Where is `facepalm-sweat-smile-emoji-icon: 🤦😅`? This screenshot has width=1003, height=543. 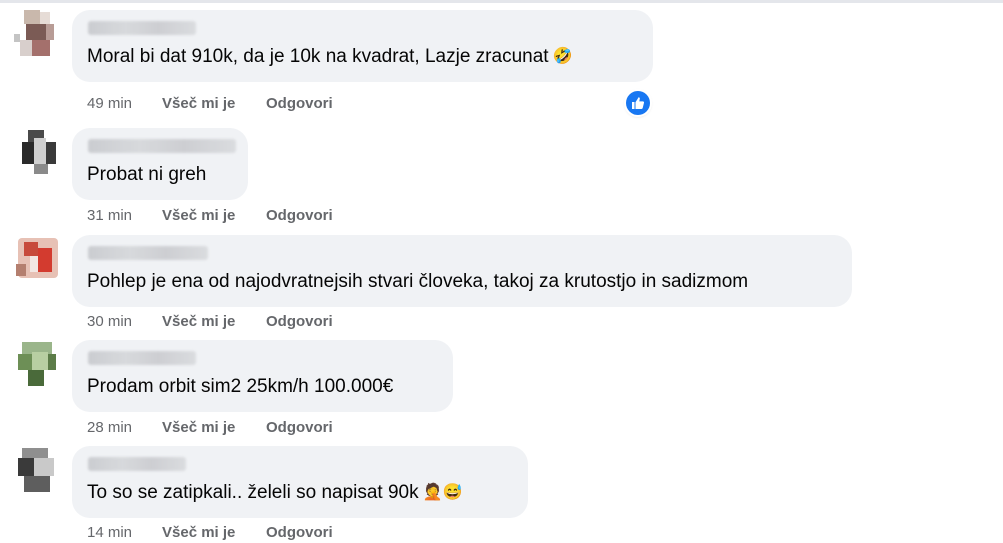
facepalm-sweat-smile-emoji-icon: 🤦😅 is located at coordinates (442, 492).